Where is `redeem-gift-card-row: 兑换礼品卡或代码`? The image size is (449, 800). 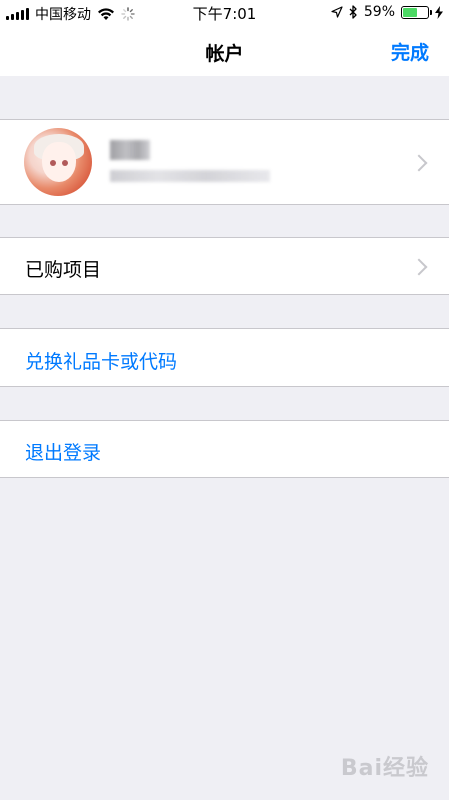 redeem-gift-card-row: 兑换礼品卡或代码 is located at coordinates (224, 357).